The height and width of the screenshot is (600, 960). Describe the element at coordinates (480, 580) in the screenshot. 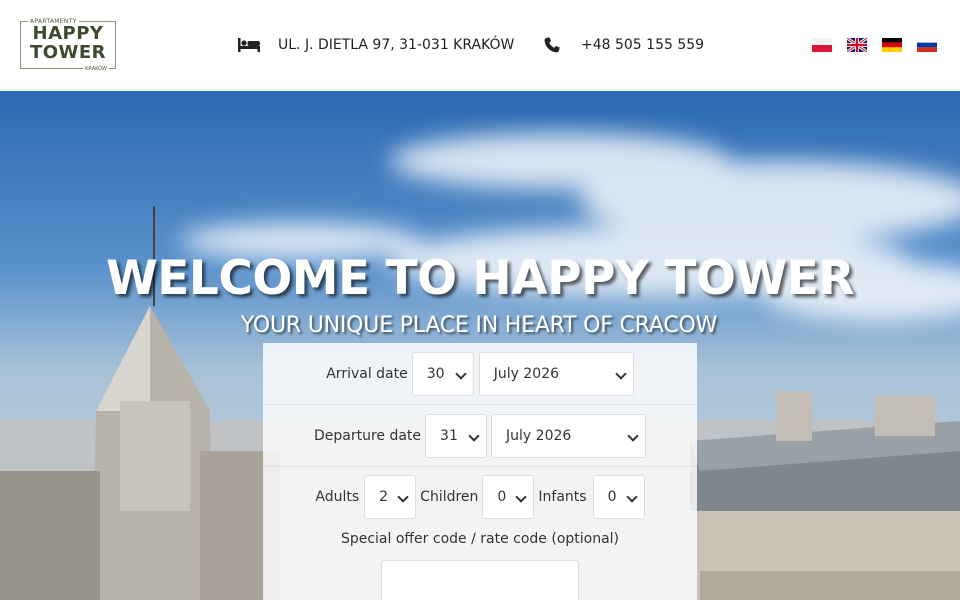

I see `special-offer-code-input` at that location.